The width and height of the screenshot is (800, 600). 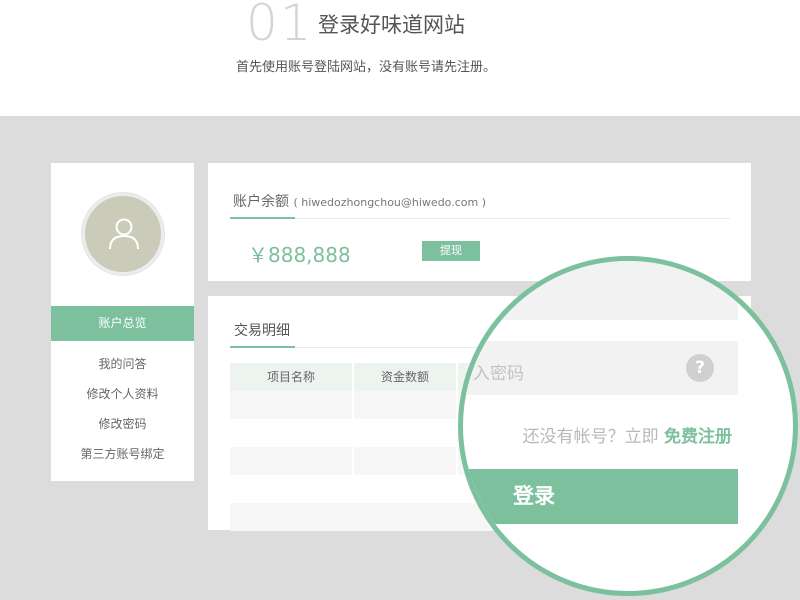 I want to click on register-link: 免费注册, so click(x=698, y=437).